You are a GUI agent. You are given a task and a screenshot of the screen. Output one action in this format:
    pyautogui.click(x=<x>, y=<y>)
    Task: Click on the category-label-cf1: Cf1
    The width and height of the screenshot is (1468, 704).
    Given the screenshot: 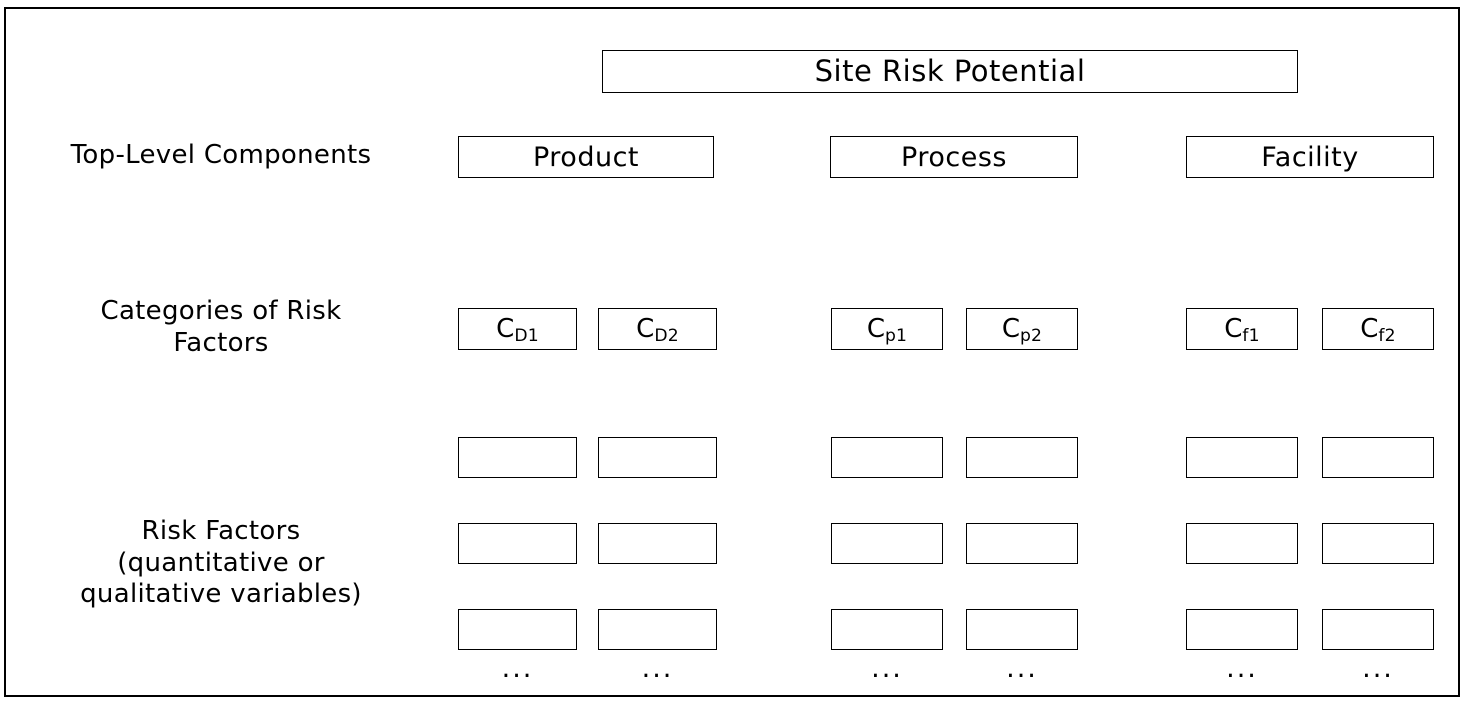 What is the action you would take?
    pyautogui.click(x=1242, y=330)
    